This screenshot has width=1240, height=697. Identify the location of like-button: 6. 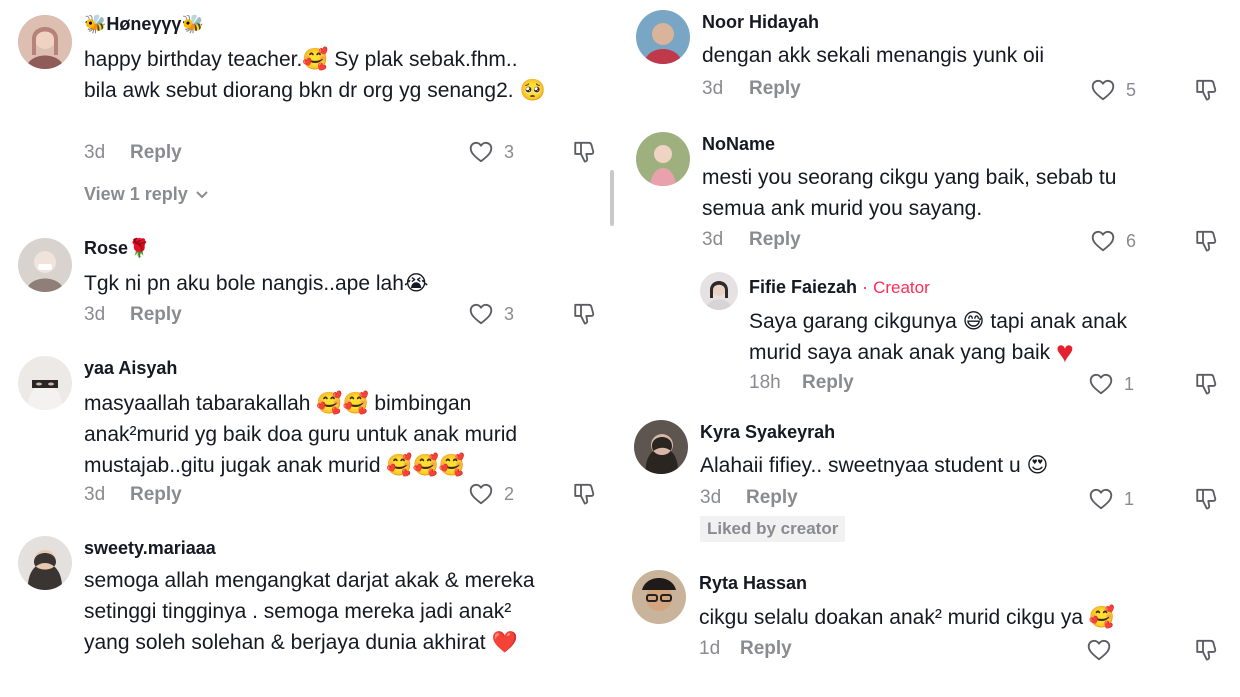
(1113, 241).